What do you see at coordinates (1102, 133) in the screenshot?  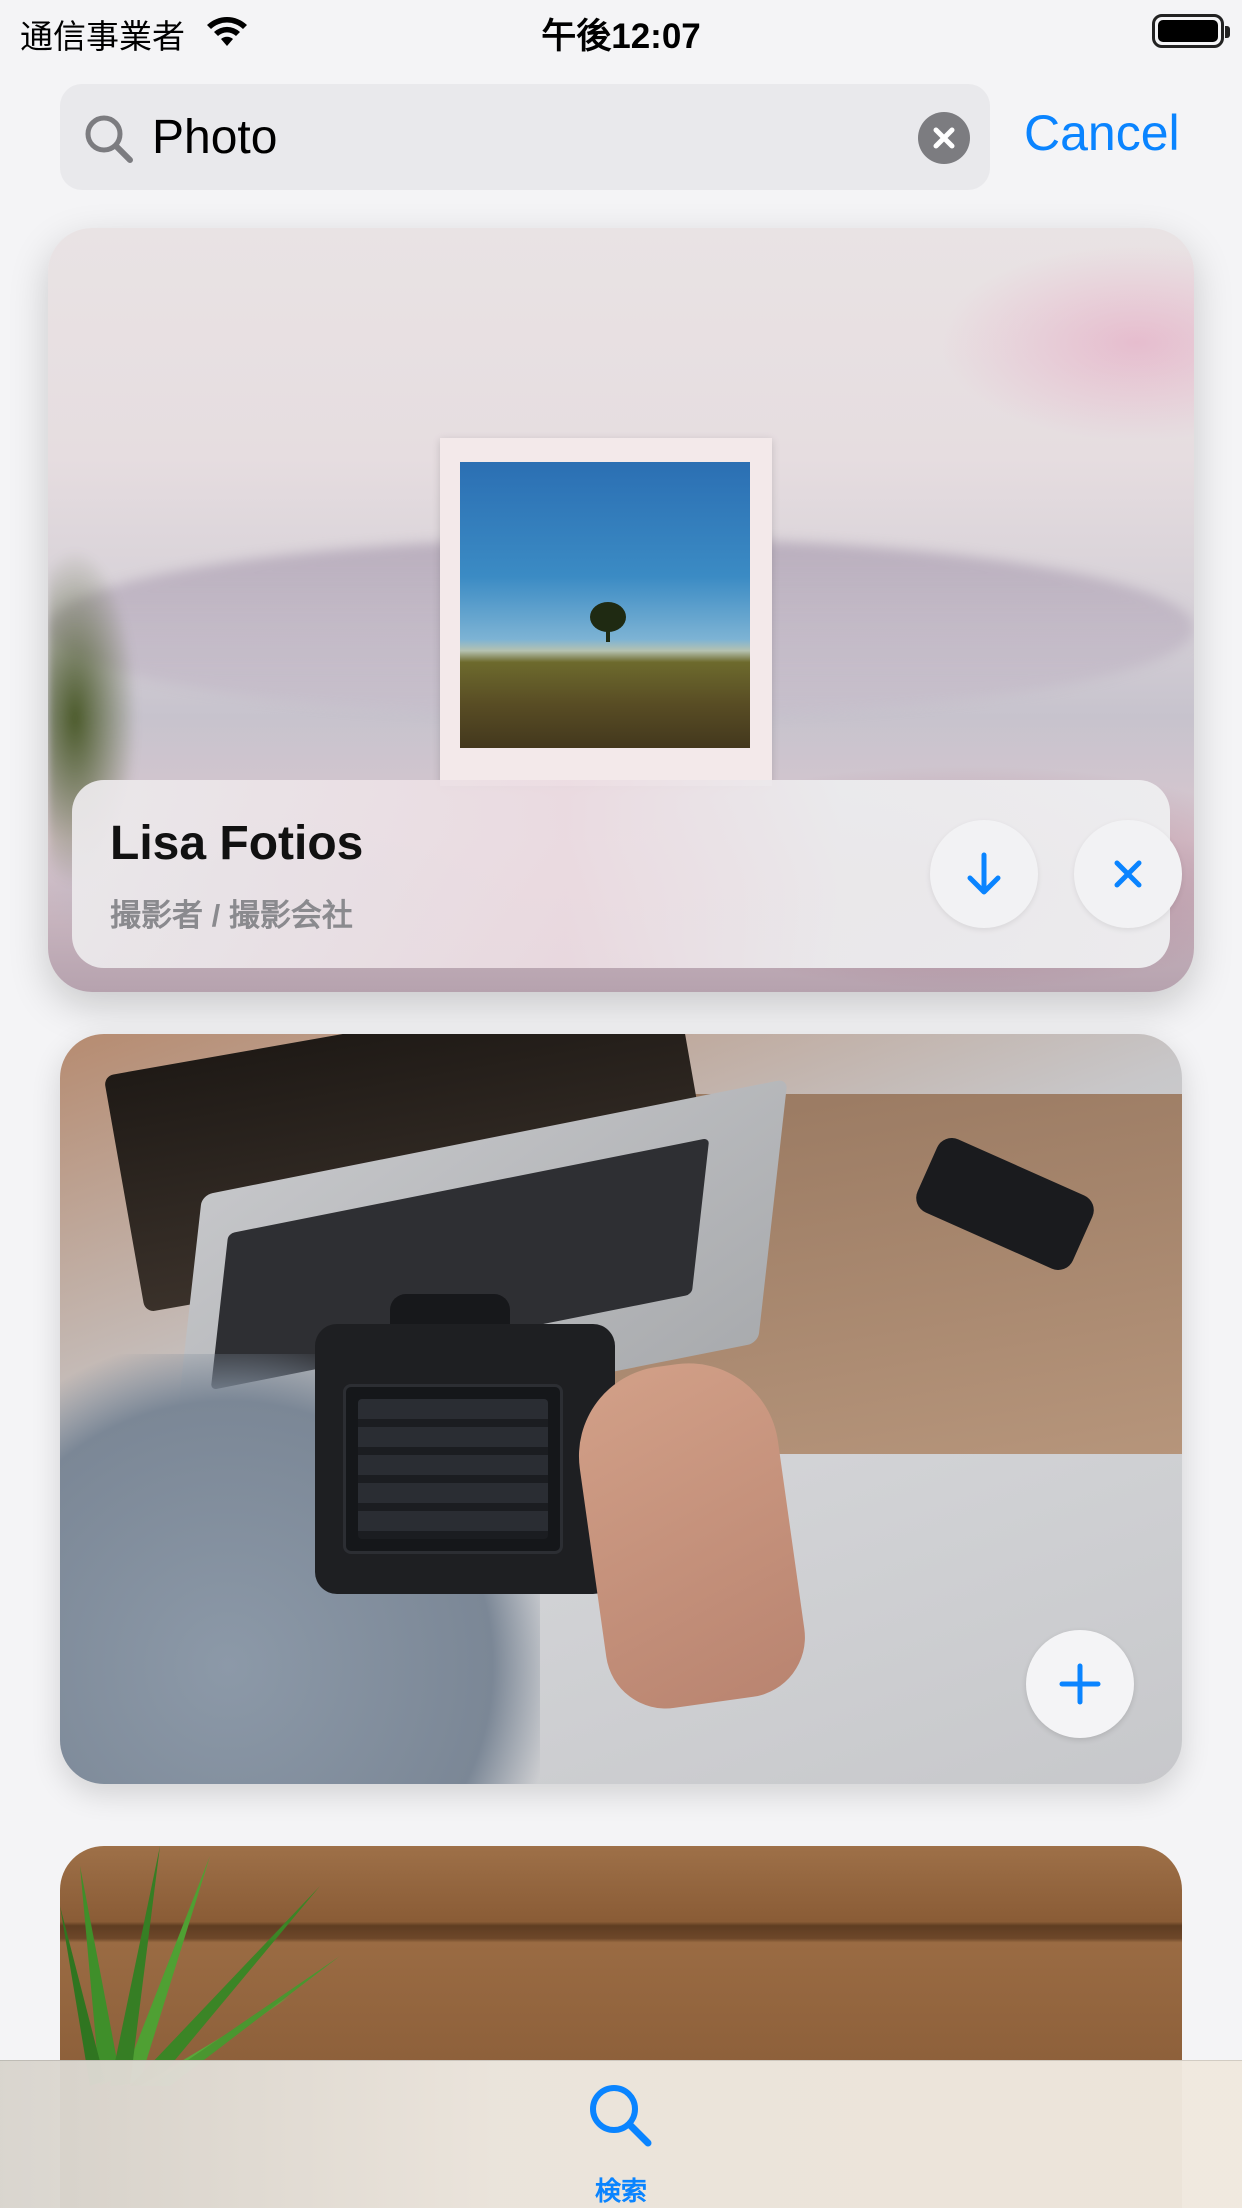 I see `cancel-button: Cancel` at bounding box center [1102, 133].